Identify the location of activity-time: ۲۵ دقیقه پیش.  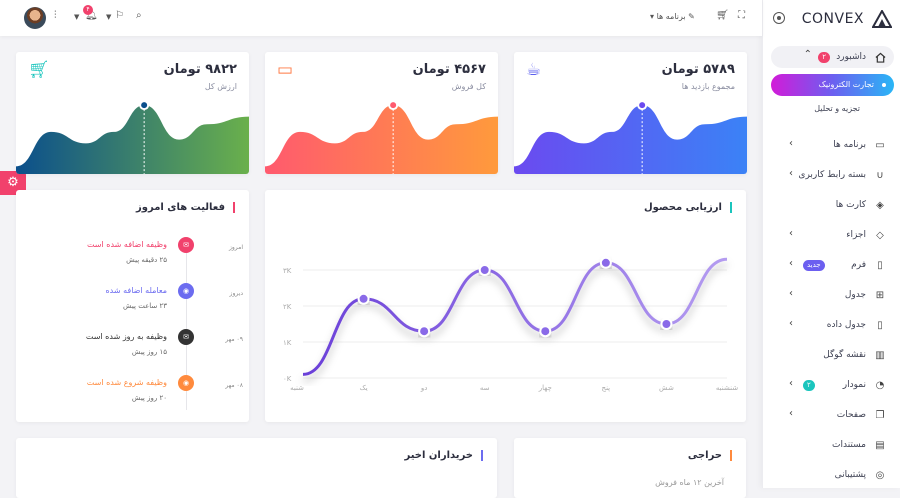
(146, 260).